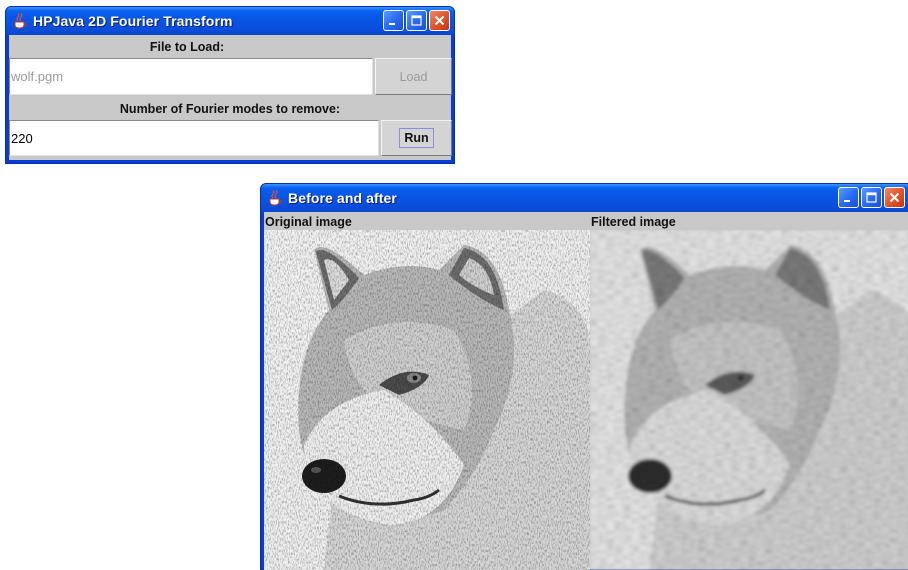 This screenshot has width=908, height=570. I want to click on fourier-window-titlebar: HPJava 2D Fourier Transform, so click(230, 21).